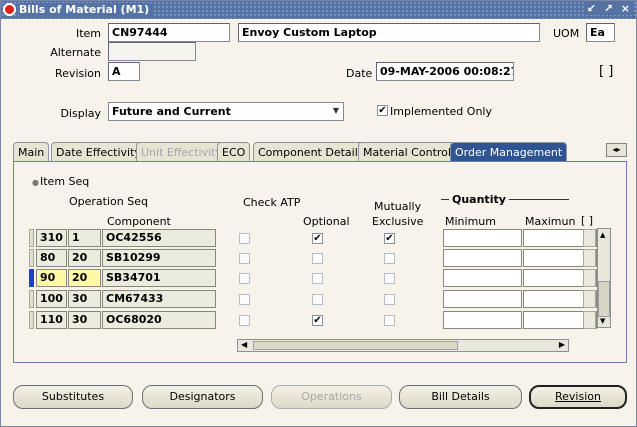  I want to click on tab-unit-effectivity: Unit Effectivity, so click(181, 152).